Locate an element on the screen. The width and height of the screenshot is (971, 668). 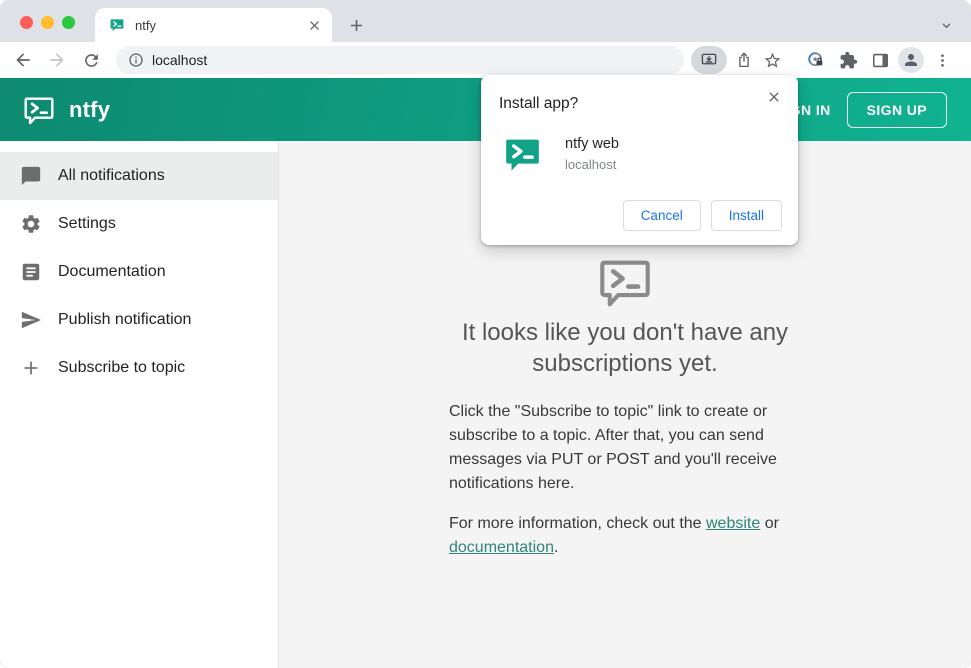
sidebar-item-label: Subscribe to topic is located at coordinates (122, 367).